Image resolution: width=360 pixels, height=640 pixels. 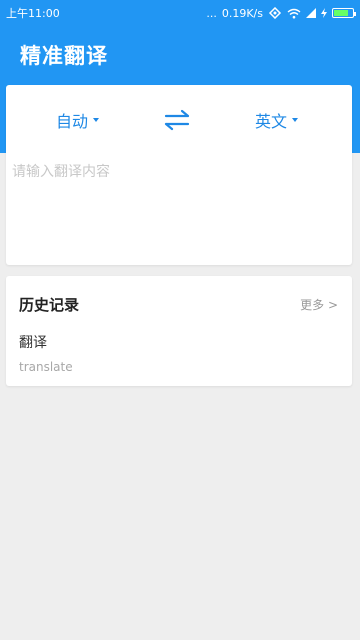 What do you see at coordinates (178, 304) in the screenshot?
I see `history-header: 历史记录 更多 >` at bounding box center [178, 304].